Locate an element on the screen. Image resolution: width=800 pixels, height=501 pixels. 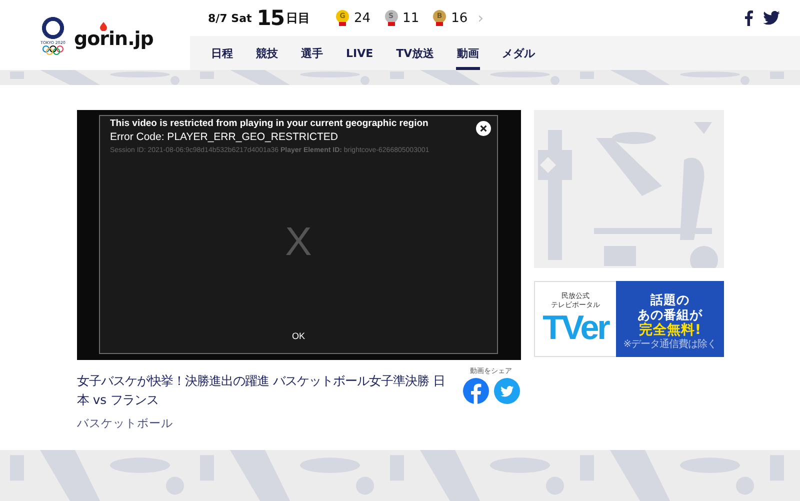
medal-count: 11 is located at coordinates (411, 18).